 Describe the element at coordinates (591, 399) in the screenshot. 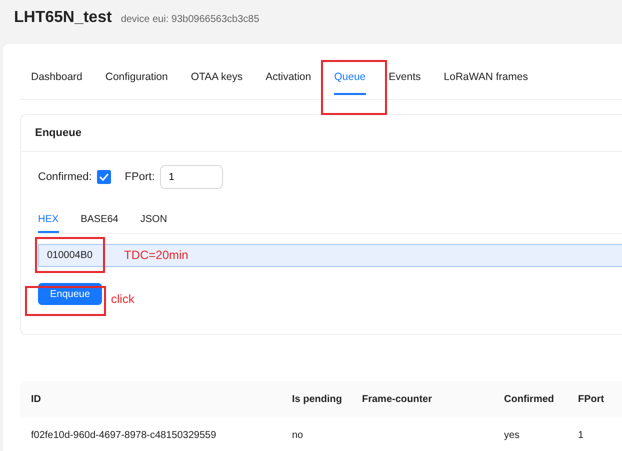

I see `column-header: FPort` at that location.